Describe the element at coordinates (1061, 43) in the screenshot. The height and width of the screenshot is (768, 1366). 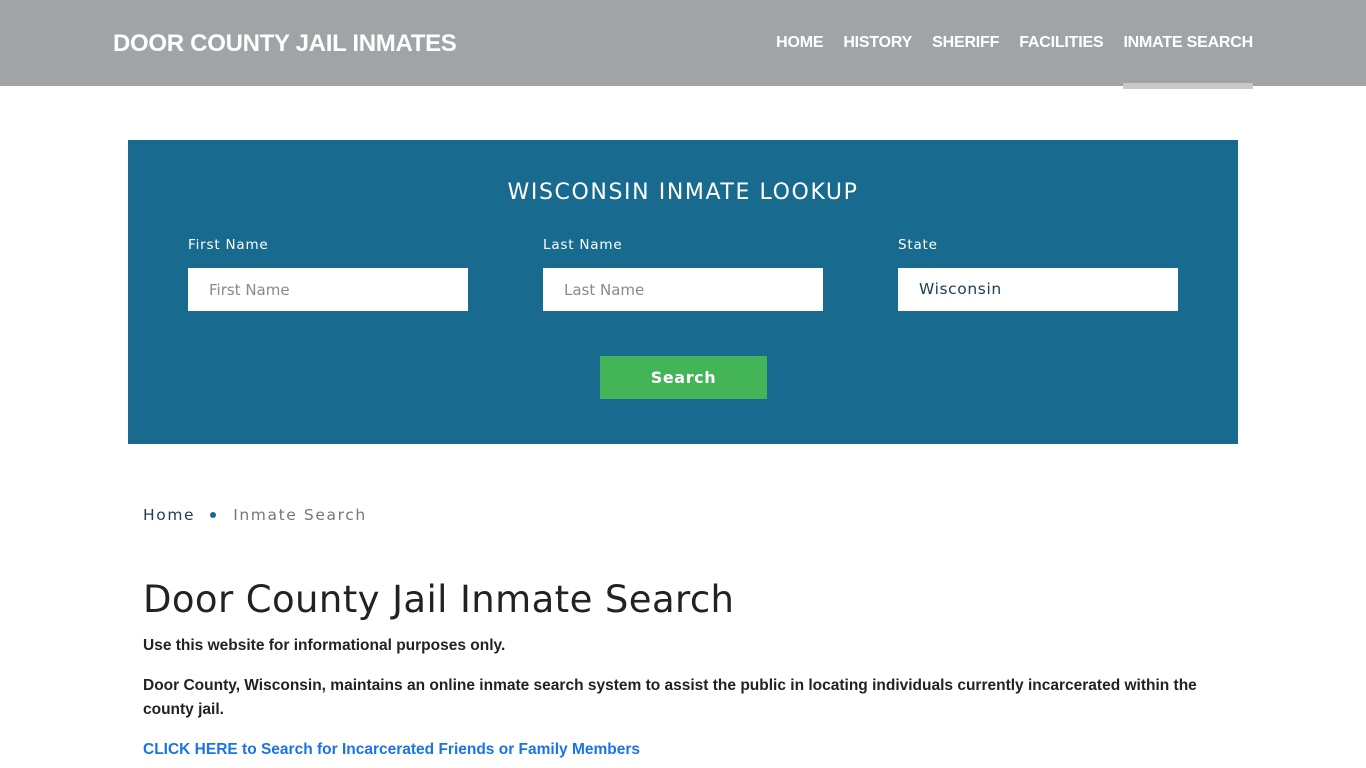
I see `nav-facilities: FACILITIES` at that location.